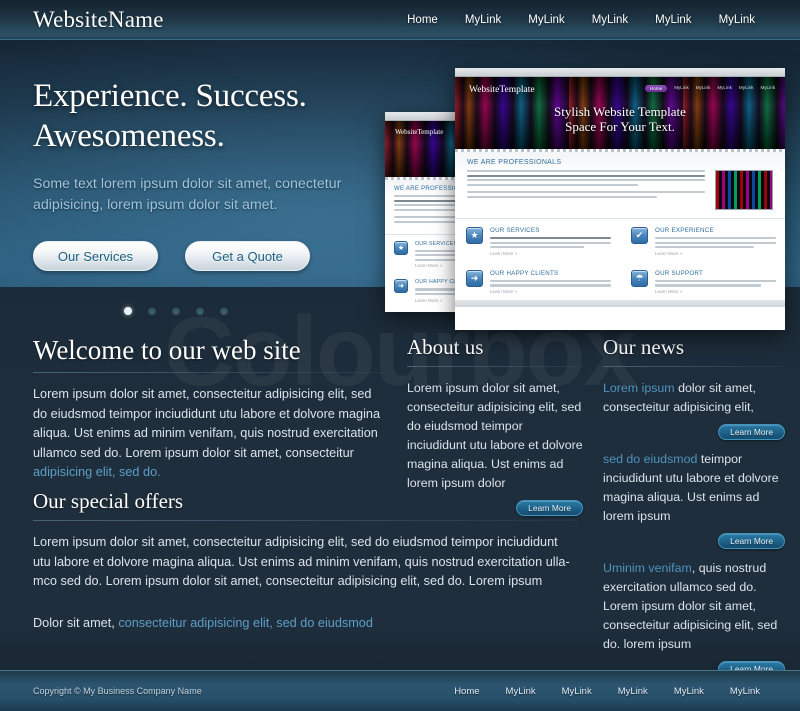  Describe the element at coordinates (702, 240) in the screenshot. I see `mockup-front-feature: ✔ OUR EXPERIENCE Learn More »` at that location.